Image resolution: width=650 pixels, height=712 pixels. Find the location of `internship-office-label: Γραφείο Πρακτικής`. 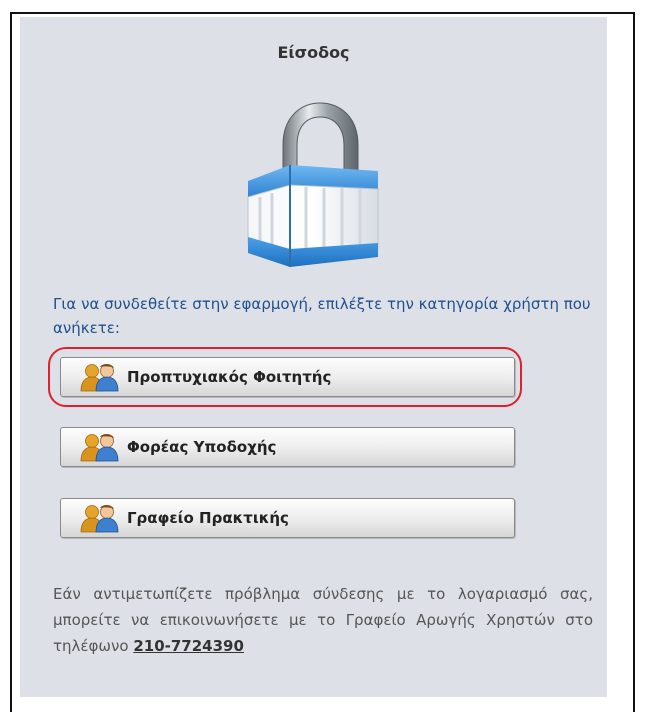

internship-office-label: Γραφείο Πρακτικής is located at coordinates (208, 518).